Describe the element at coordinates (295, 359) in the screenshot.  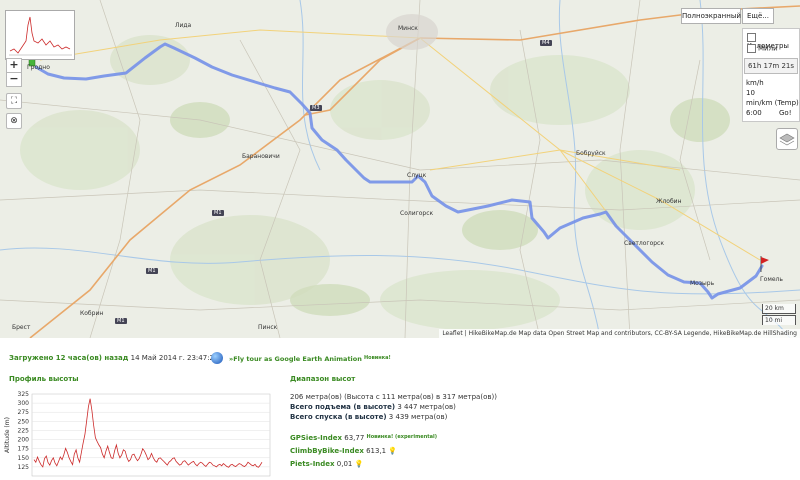
I see `fly-tour-label: »Fly tour as Google Earth Animation` at that location.